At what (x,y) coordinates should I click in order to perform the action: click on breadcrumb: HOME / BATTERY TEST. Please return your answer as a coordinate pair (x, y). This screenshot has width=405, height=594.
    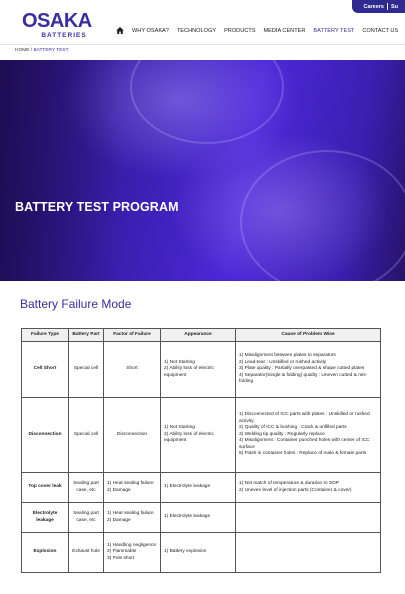
    Looking at the image, I should click on (42, 50).